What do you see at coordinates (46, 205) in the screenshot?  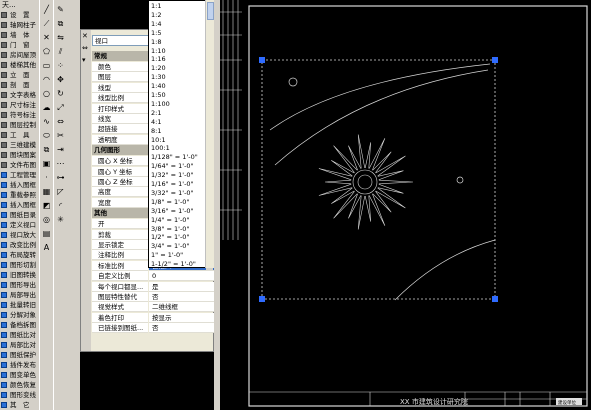 I see `gradient-tool-icon: ◩` at bounding box center [46, 205].